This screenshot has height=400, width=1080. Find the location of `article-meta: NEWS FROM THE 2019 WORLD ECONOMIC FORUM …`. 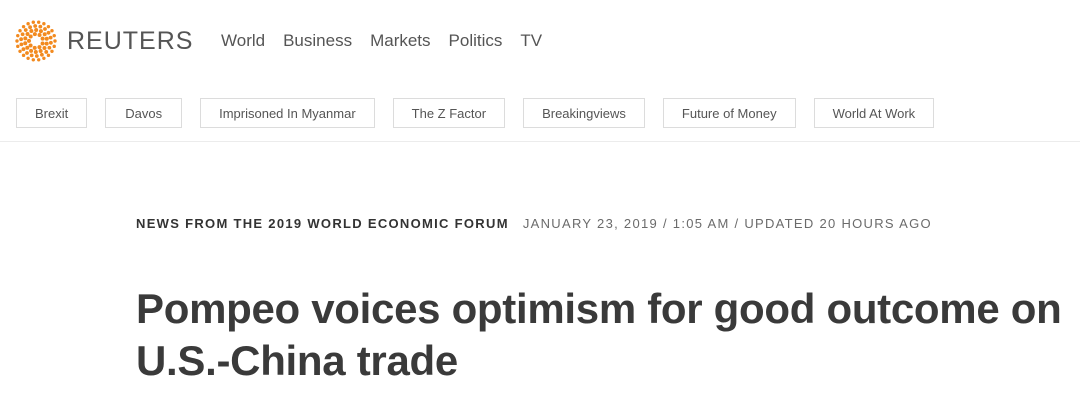

article-meta: NEWS FROM THE 2019 WORLD ECONOMIC FORUM … is located at coordinates (534, 223).